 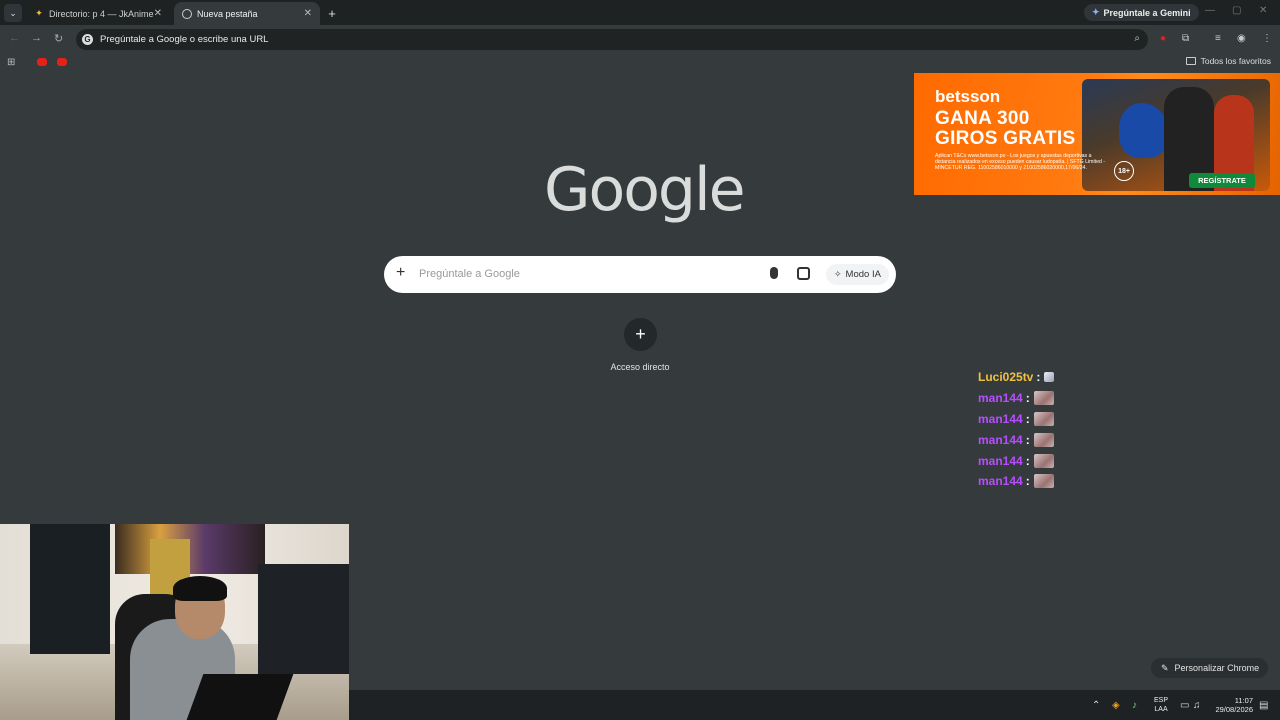 I want to click on menu-kebab-icon: ⋮, so click(x=1267, y=38).